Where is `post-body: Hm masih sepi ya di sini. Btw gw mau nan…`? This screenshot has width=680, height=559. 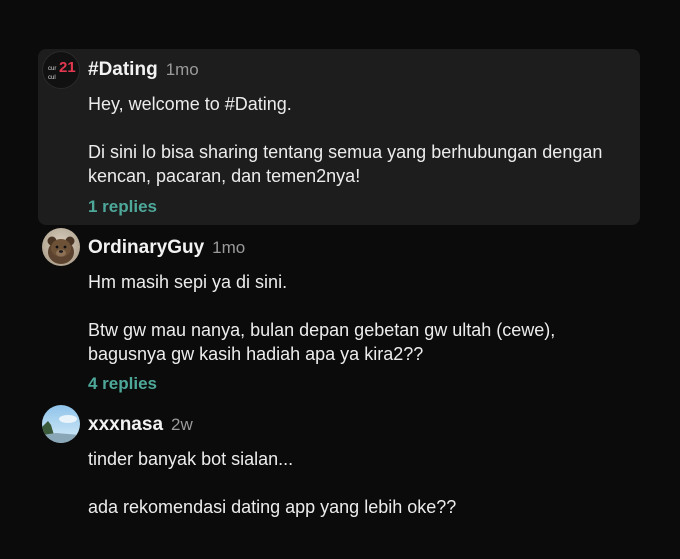
post-body: Hm masih sepi ya di sini. Btw gw mau nan… is located at coordinates (359, 318).